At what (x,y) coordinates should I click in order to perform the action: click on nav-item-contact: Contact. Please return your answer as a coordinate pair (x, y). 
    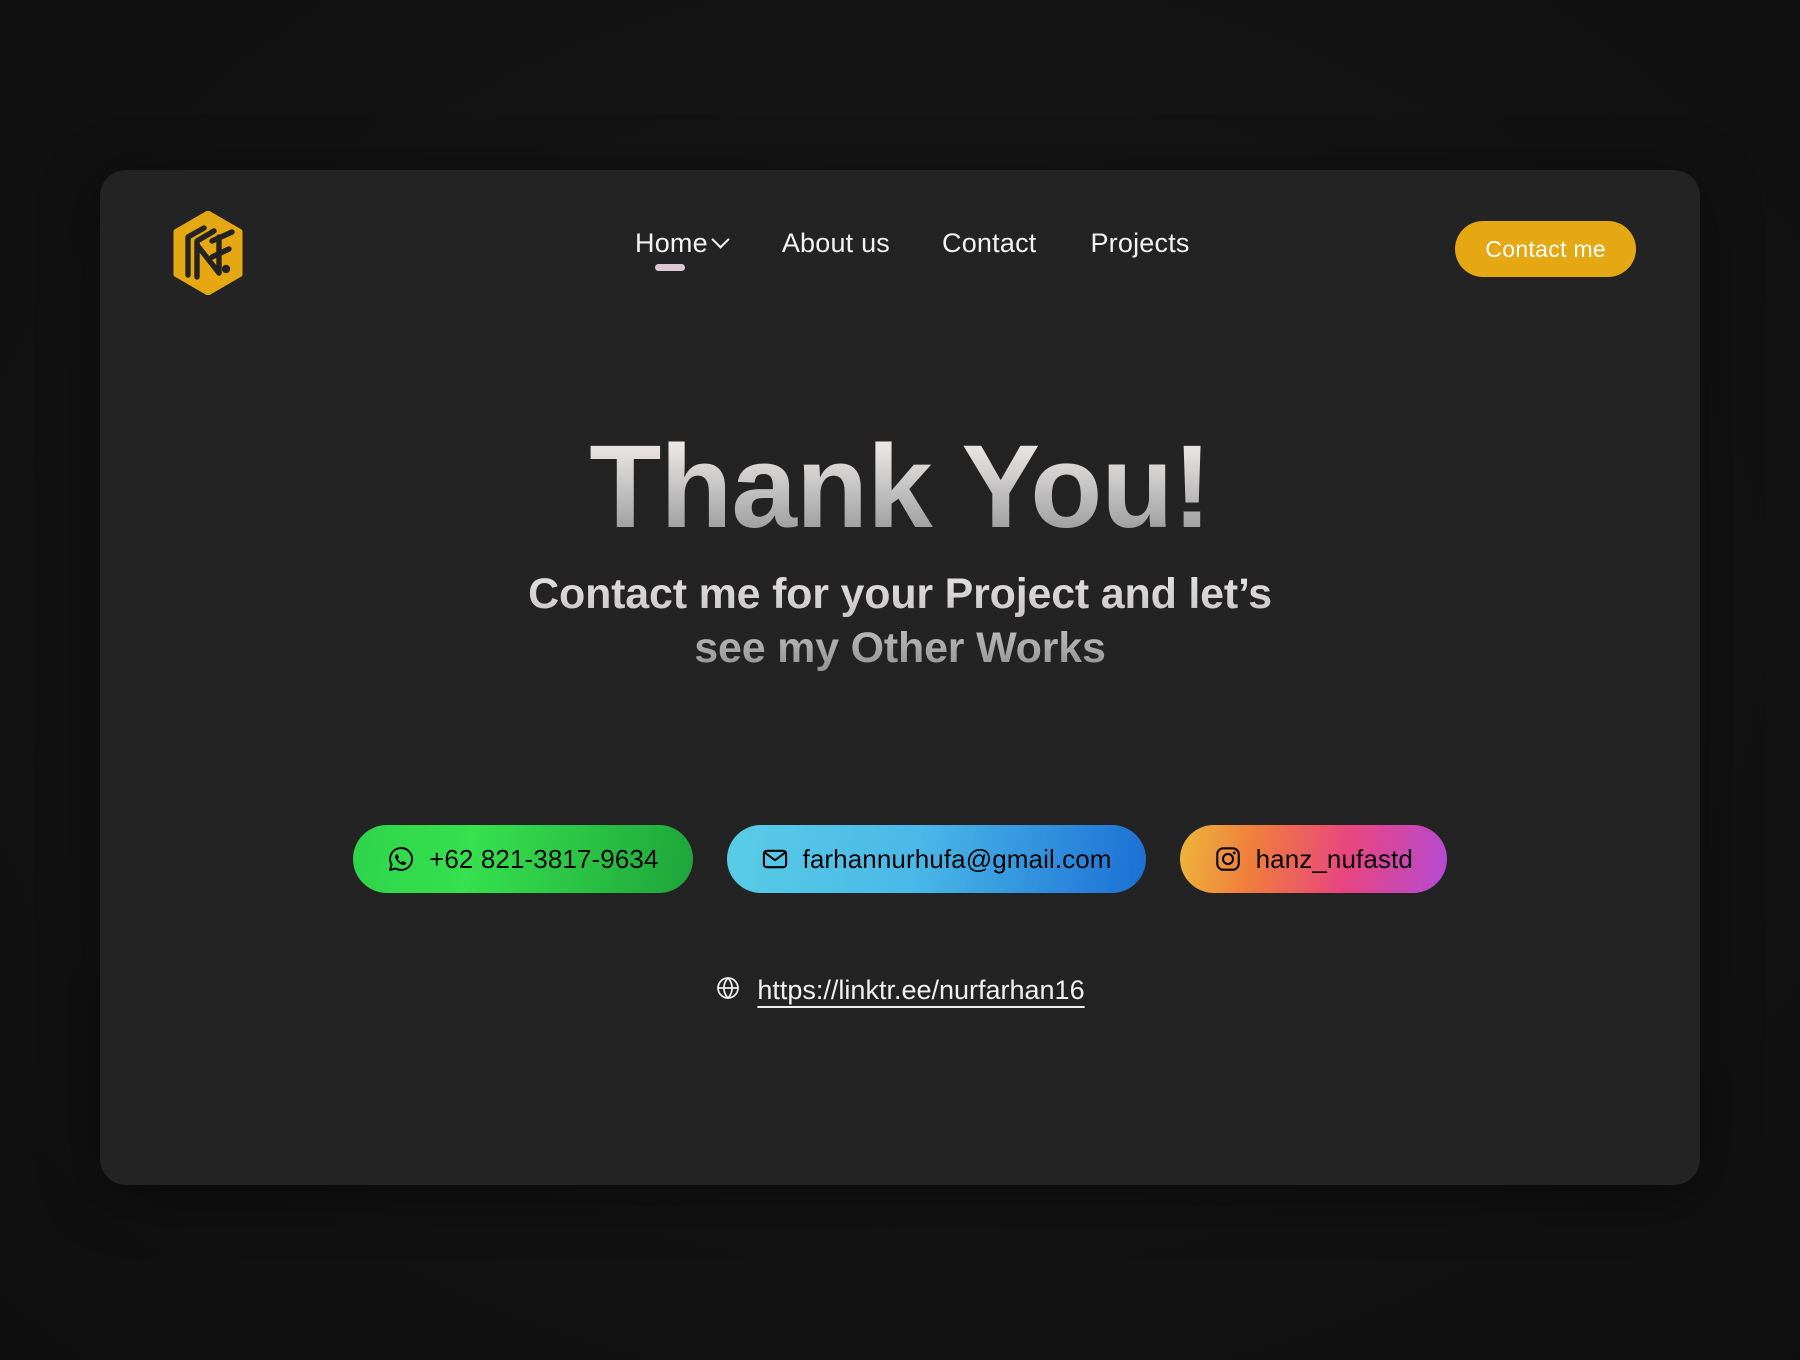
    Looking at the image, I should click on (989, 249).